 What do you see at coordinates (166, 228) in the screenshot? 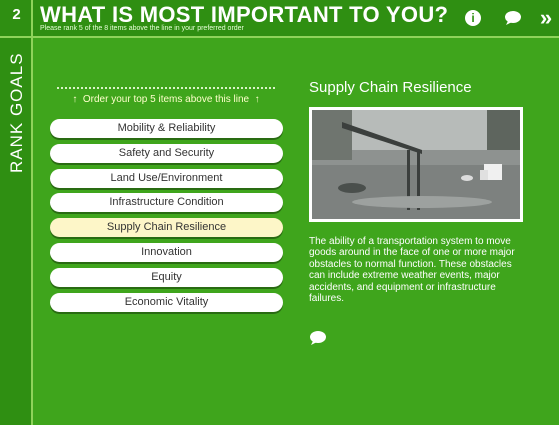
I see `rank-item-selected: Supply Chain Resilience` at bounding box center [166, 228].